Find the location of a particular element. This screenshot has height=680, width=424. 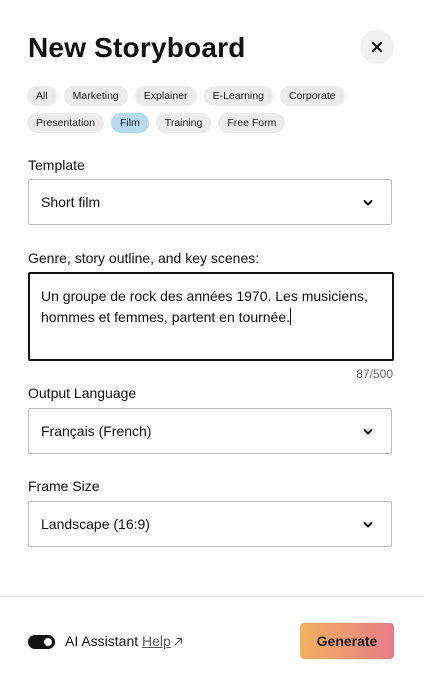

character-counter: 87/500 is located at coordinates (374, 374).